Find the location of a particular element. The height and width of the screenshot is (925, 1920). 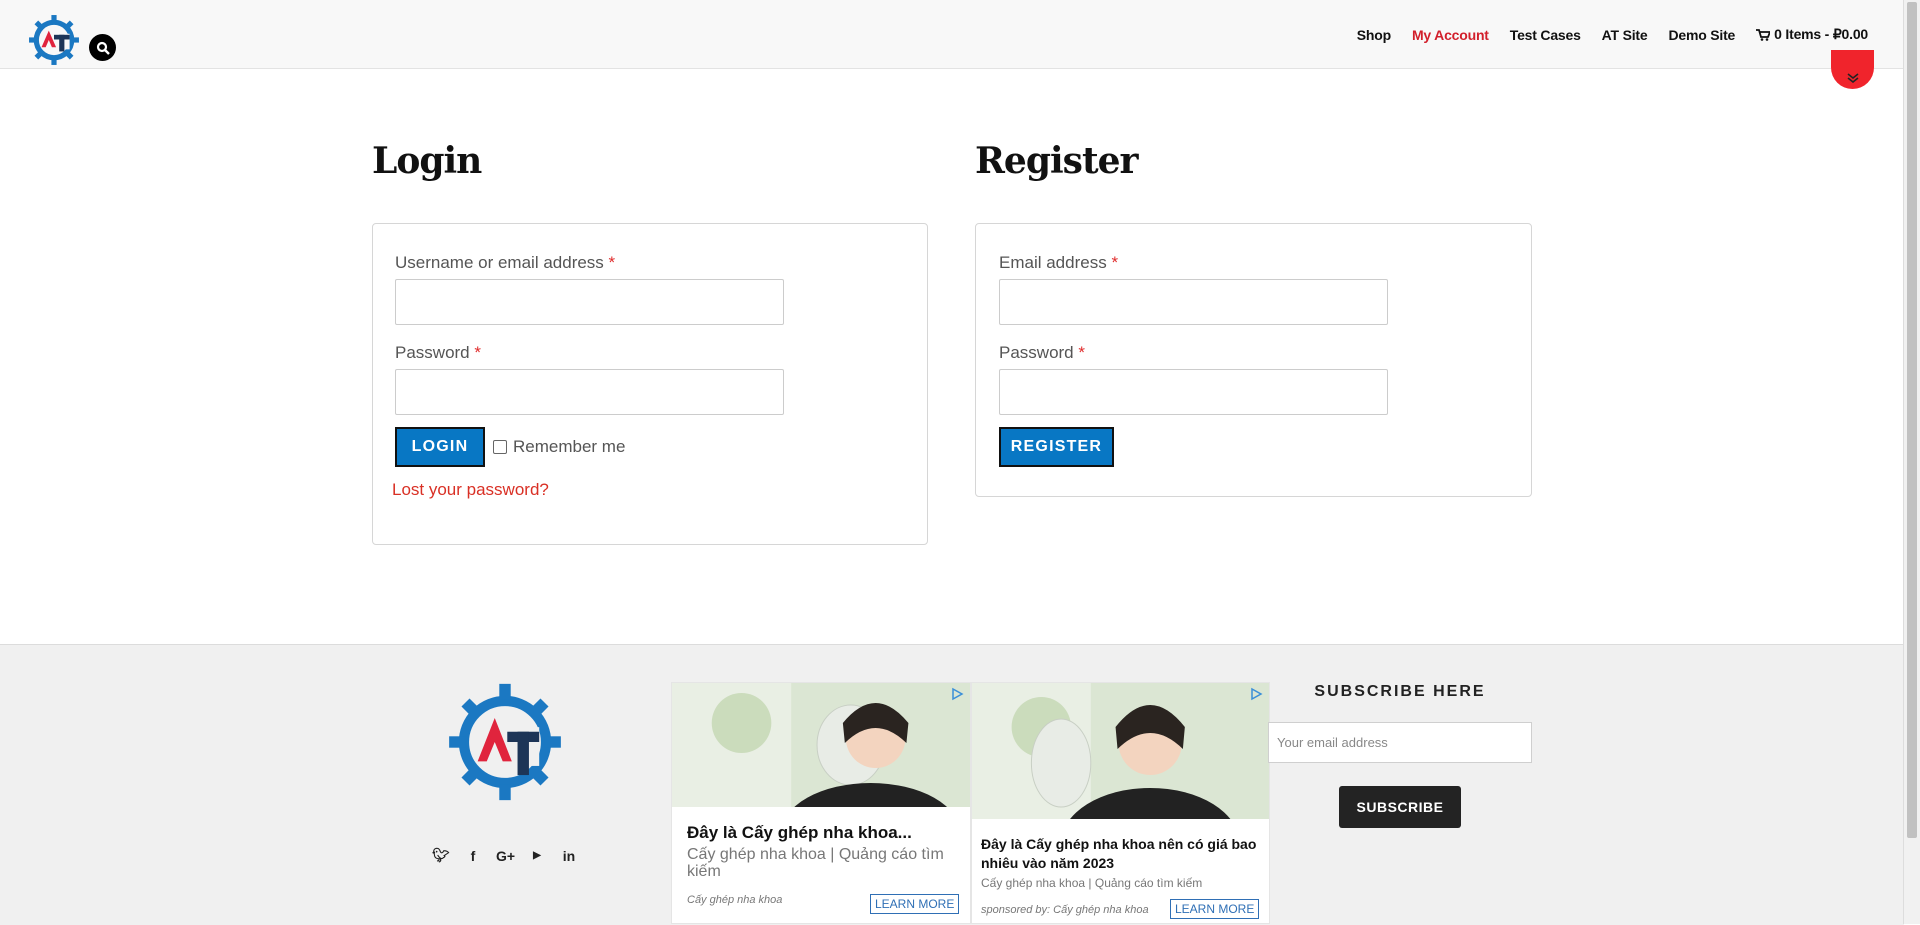

email-label: Email address * is located at coordinates (1058, 263).